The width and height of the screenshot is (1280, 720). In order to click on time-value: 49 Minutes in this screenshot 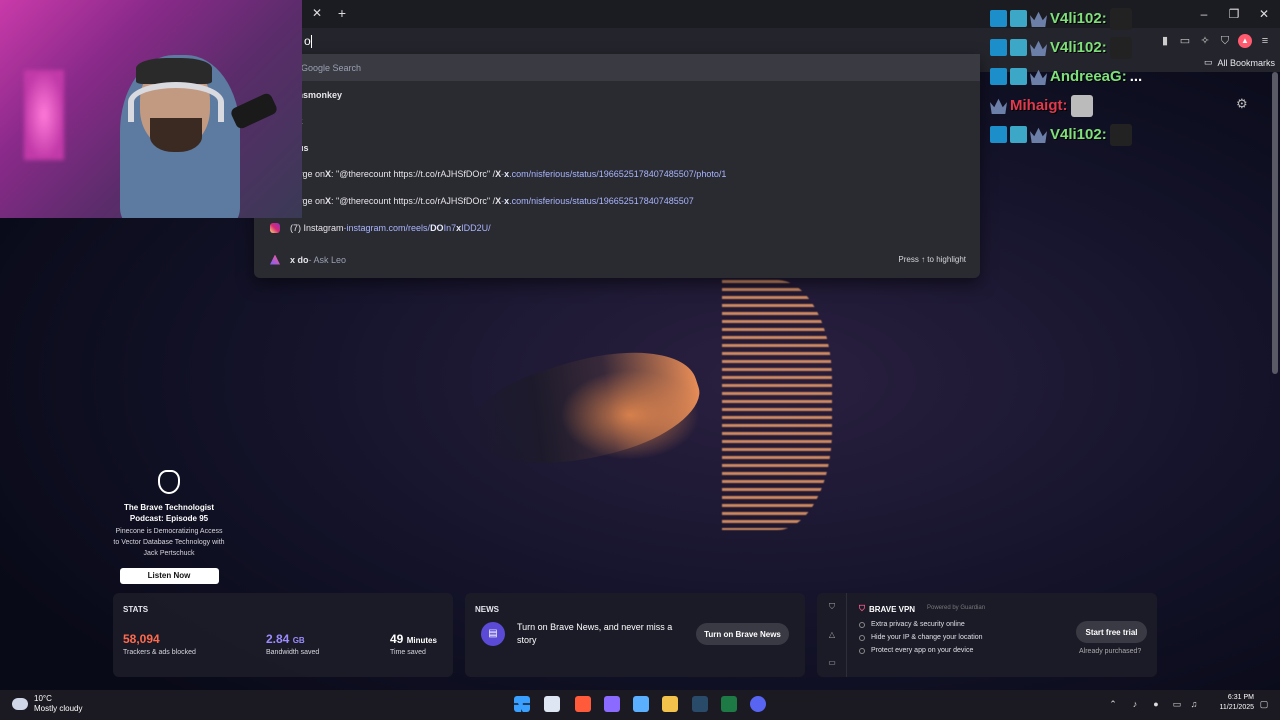, I will do `click(413, 639)`.